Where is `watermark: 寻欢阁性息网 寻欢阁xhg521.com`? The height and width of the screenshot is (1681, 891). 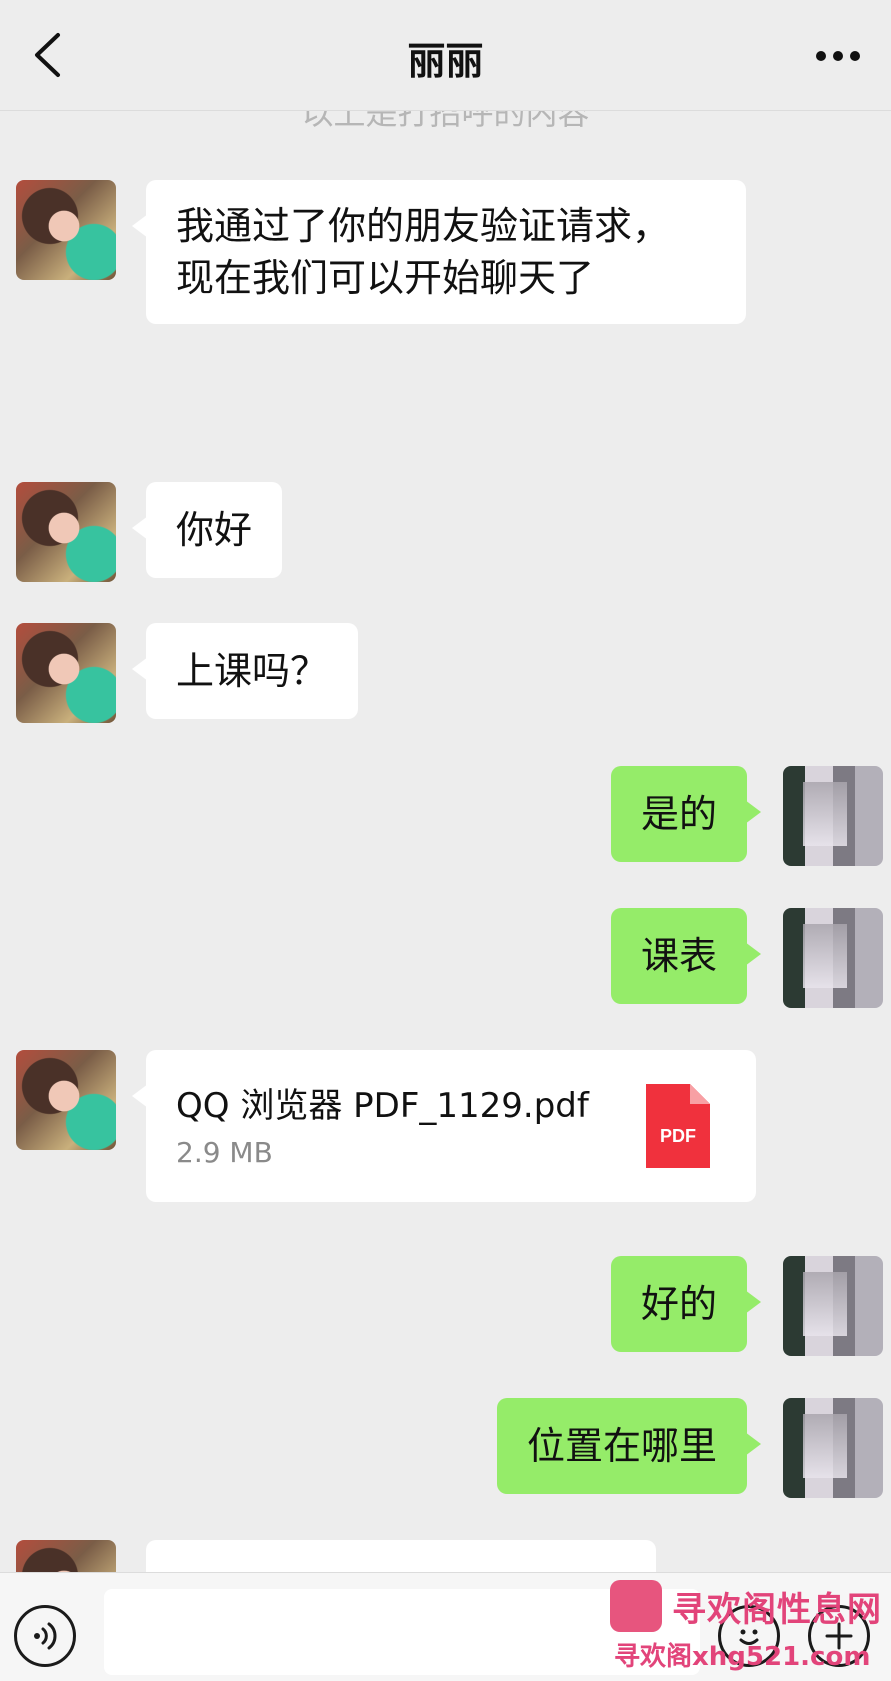
watermark: 寻欢阁性息网 寻欢阁xhg521.com is located at coordinates (750, 1628).